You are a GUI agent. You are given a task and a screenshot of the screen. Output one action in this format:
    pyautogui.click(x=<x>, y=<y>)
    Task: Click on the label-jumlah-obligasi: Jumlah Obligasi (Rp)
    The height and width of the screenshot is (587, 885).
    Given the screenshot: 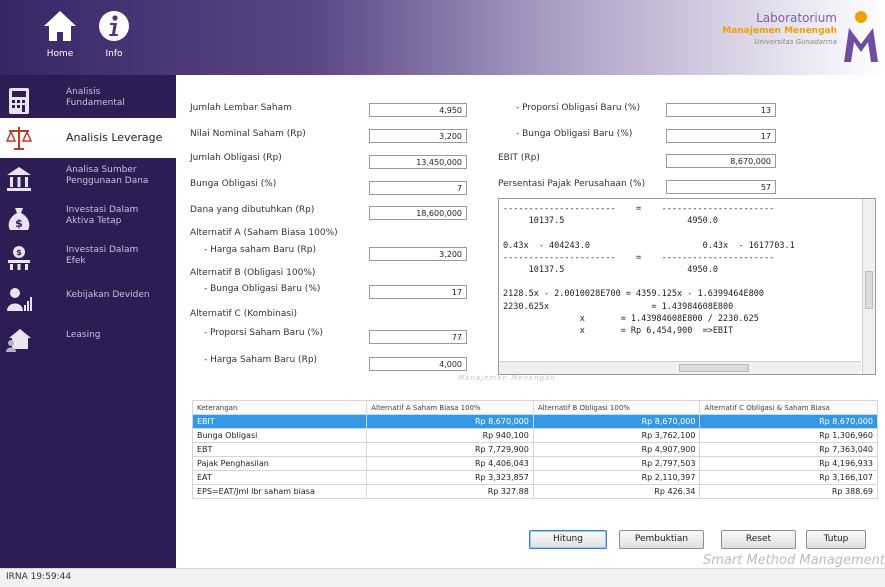 What is the action you would take?
    pyautogui.click(x=236, y=158)
    